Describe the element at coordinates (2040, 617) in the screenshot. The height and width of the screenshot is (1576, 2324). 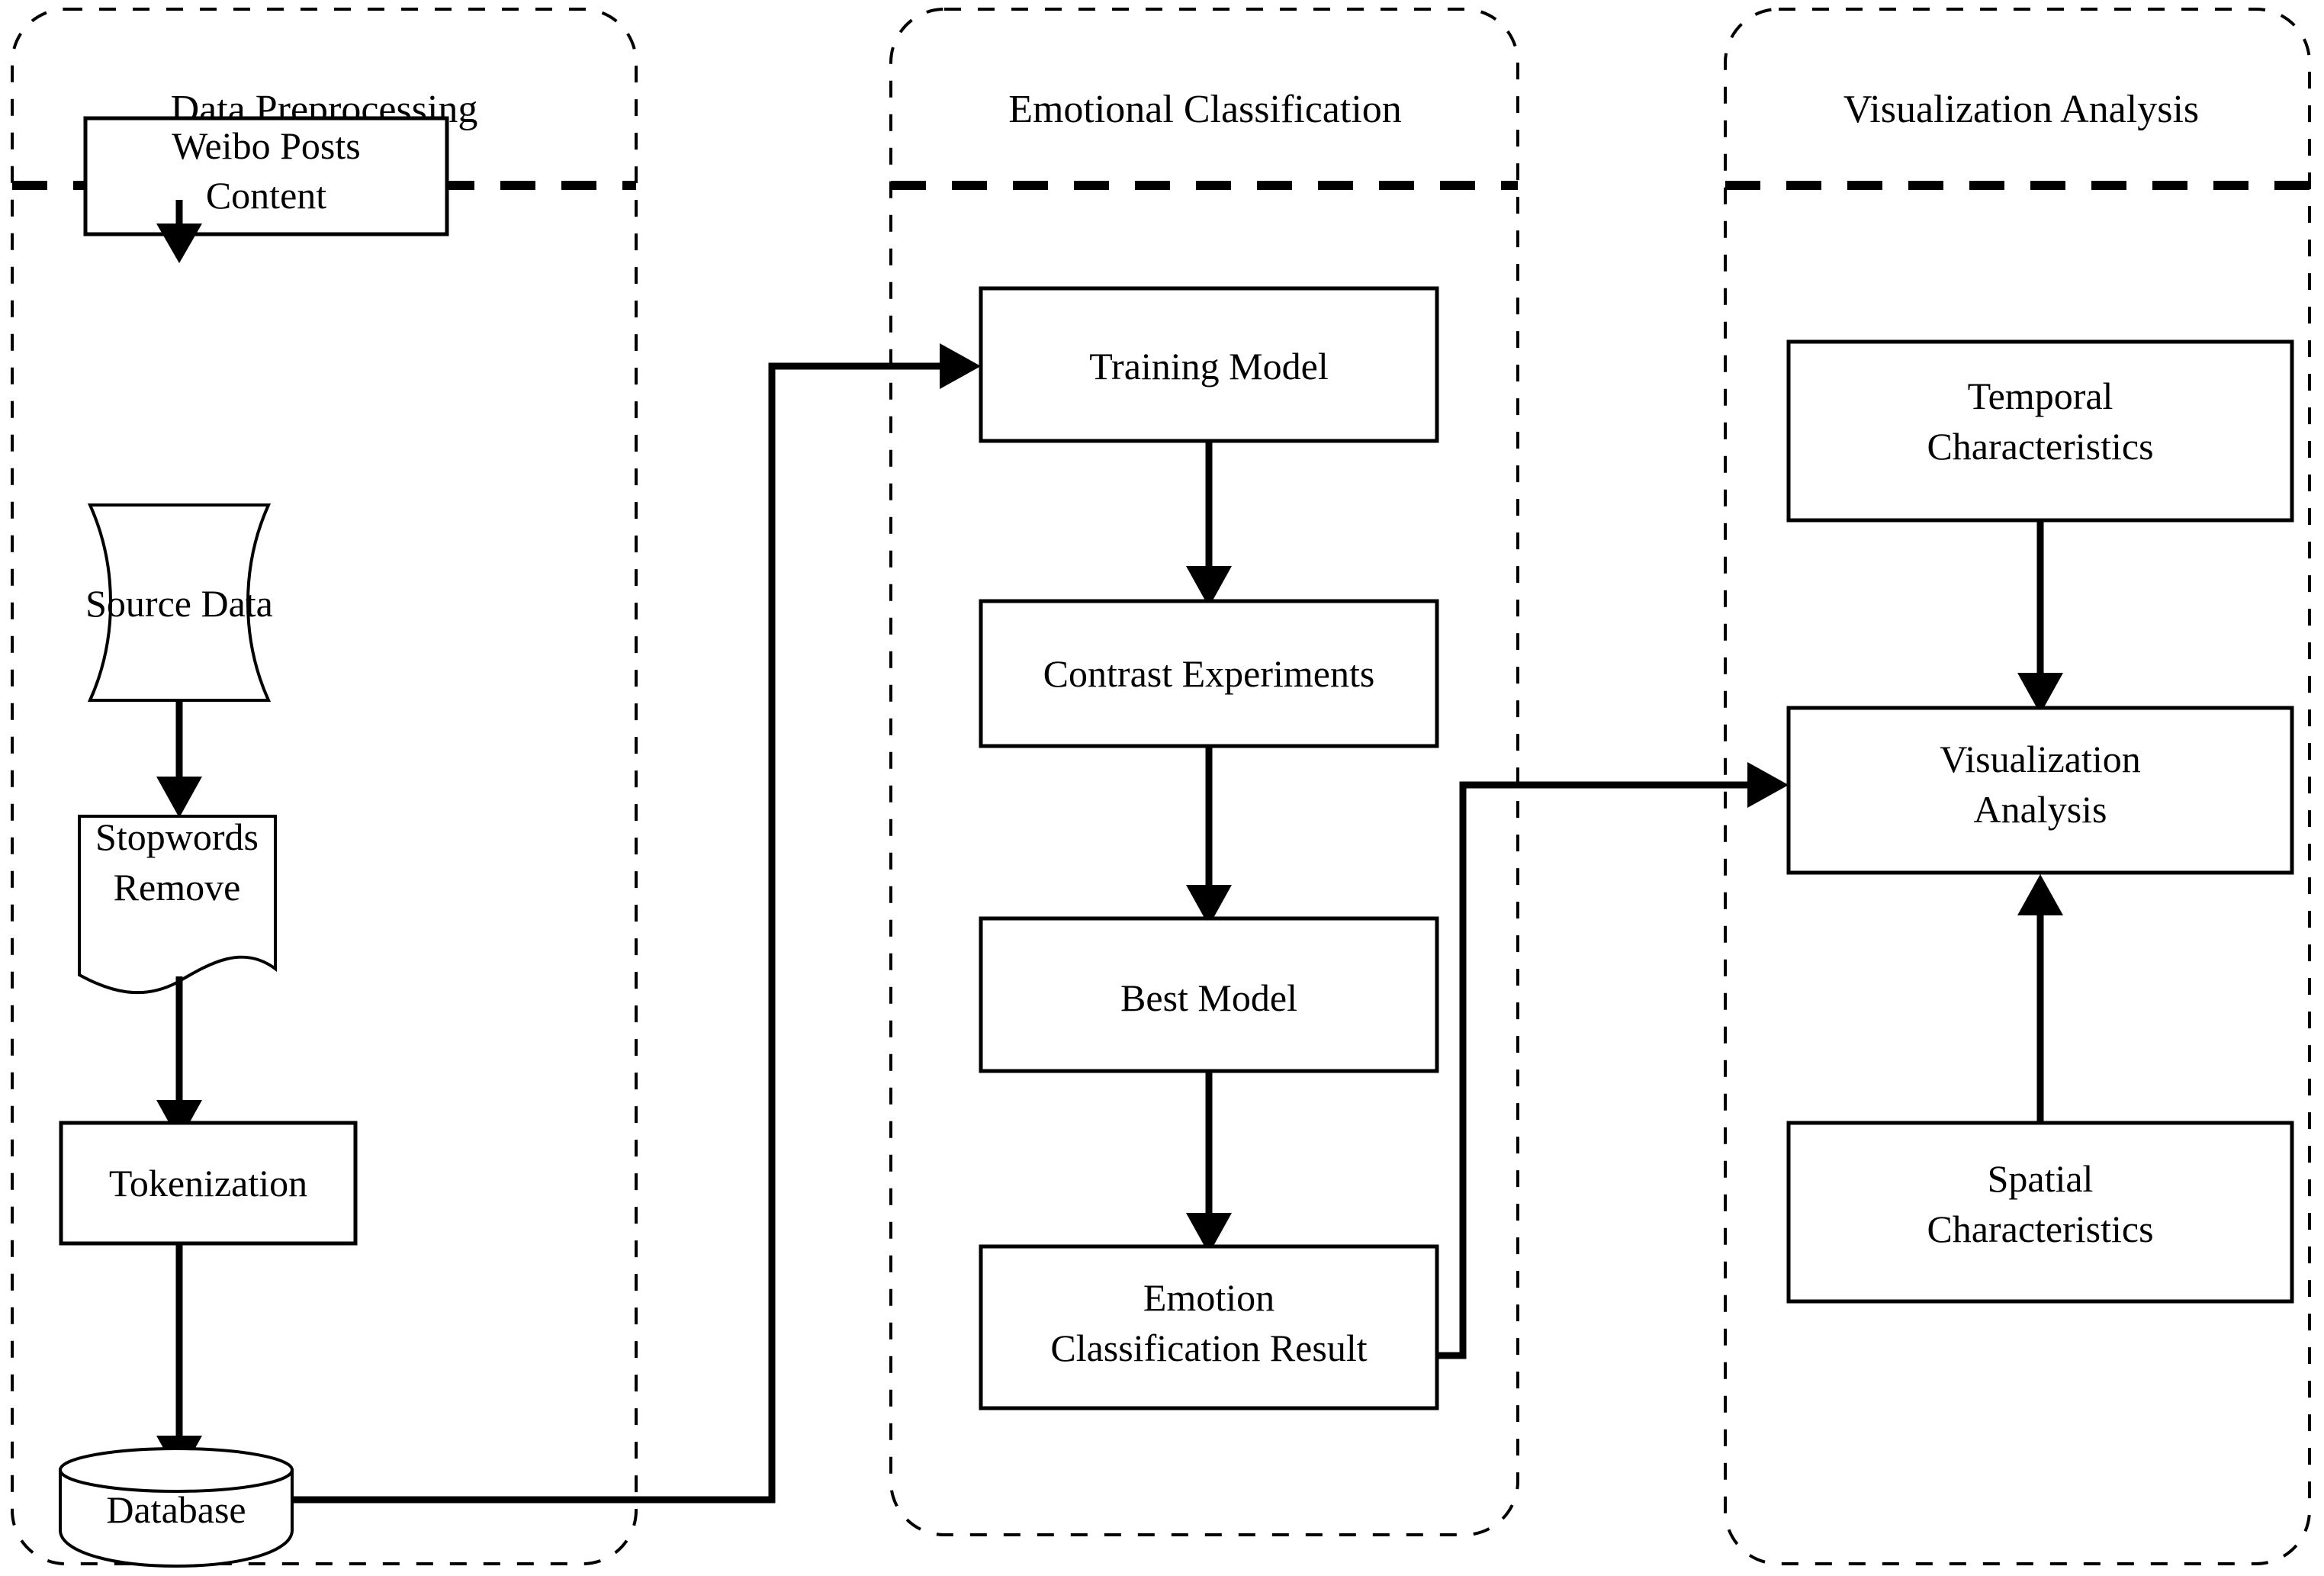
I see `edge-temporal-to-visualization` at that location.